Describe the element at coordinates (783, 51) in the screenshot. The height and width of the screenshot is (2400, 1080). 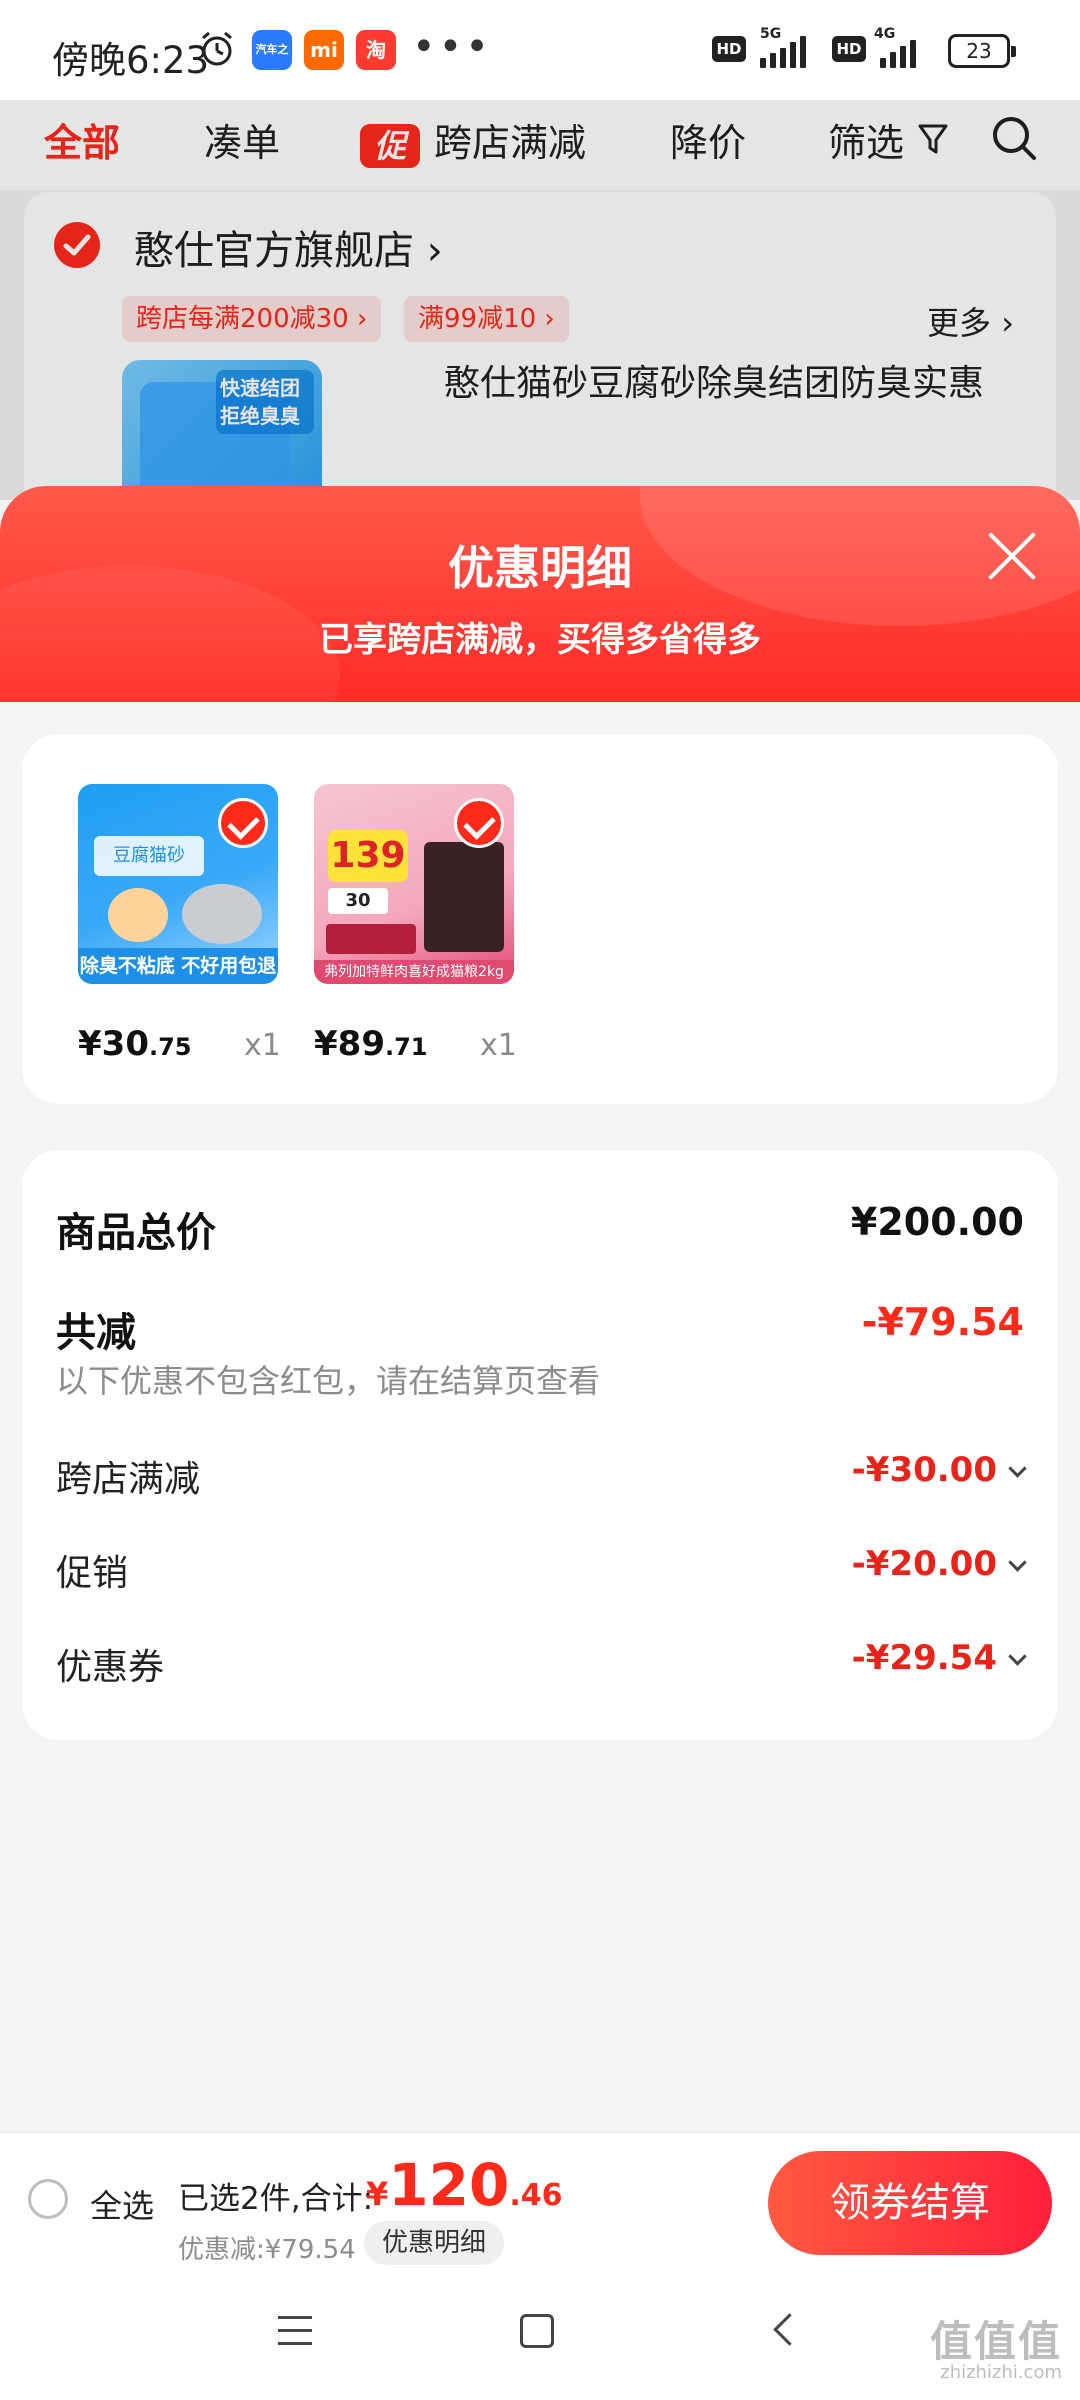
I see `signal-icon` at that location.